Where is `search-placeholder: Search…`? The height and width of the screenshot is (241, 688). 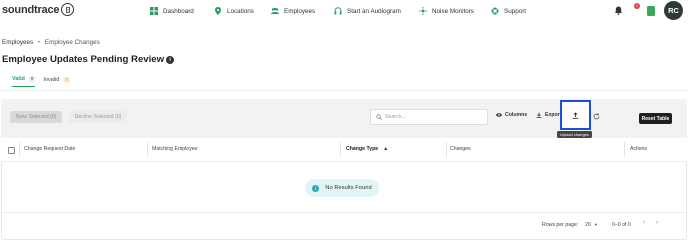
search-placeholder: Search… is located at coordinates (396, 117).